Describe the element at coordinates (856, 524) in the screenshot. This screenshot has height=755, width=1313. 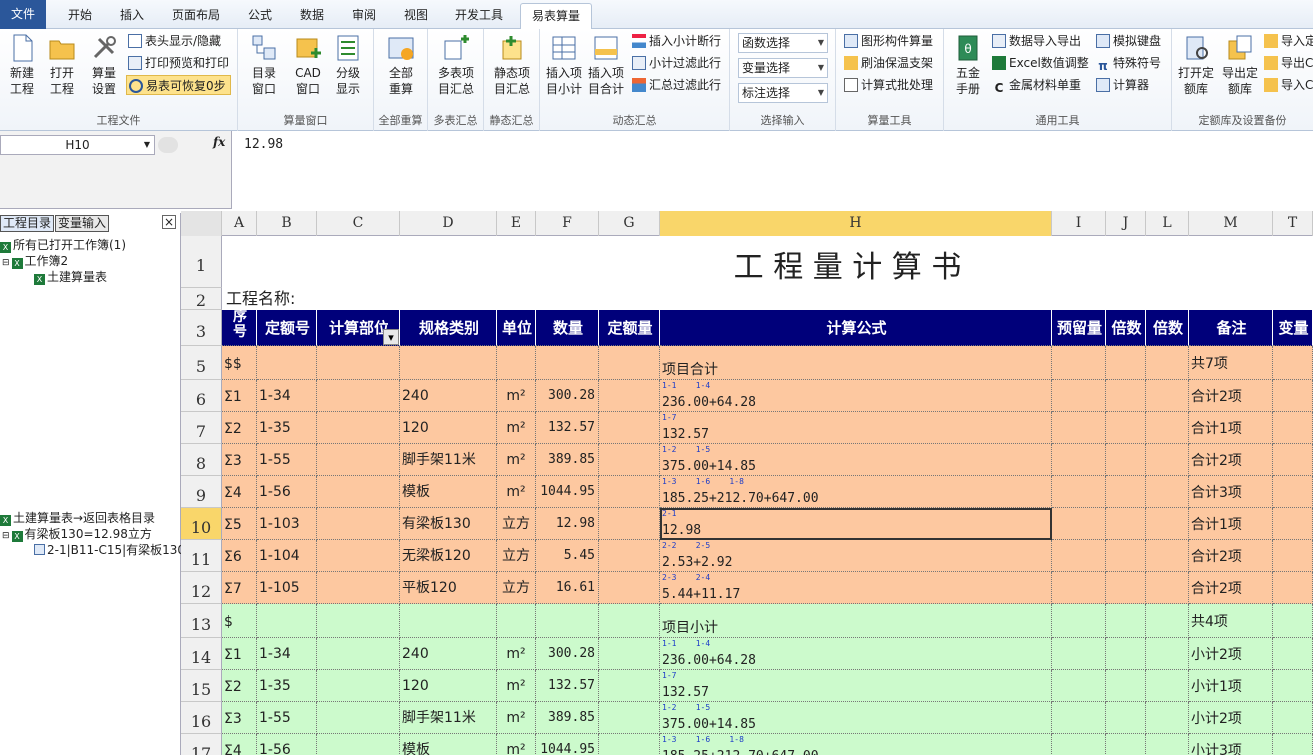
I see `cell-h: 2-1 12.98` at that location.